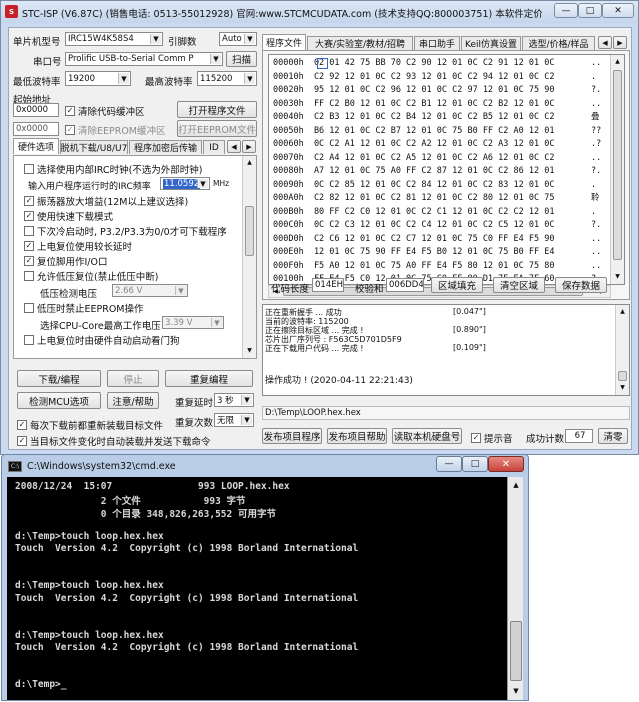 This screenshot has width=639, height=702. What do you see at coordinates (113, 169) in the screenshot?
I see `option-internal-irc: 选择使用内部IRC时钟(不选为外部时钟)` at bounding box center [113, 169].